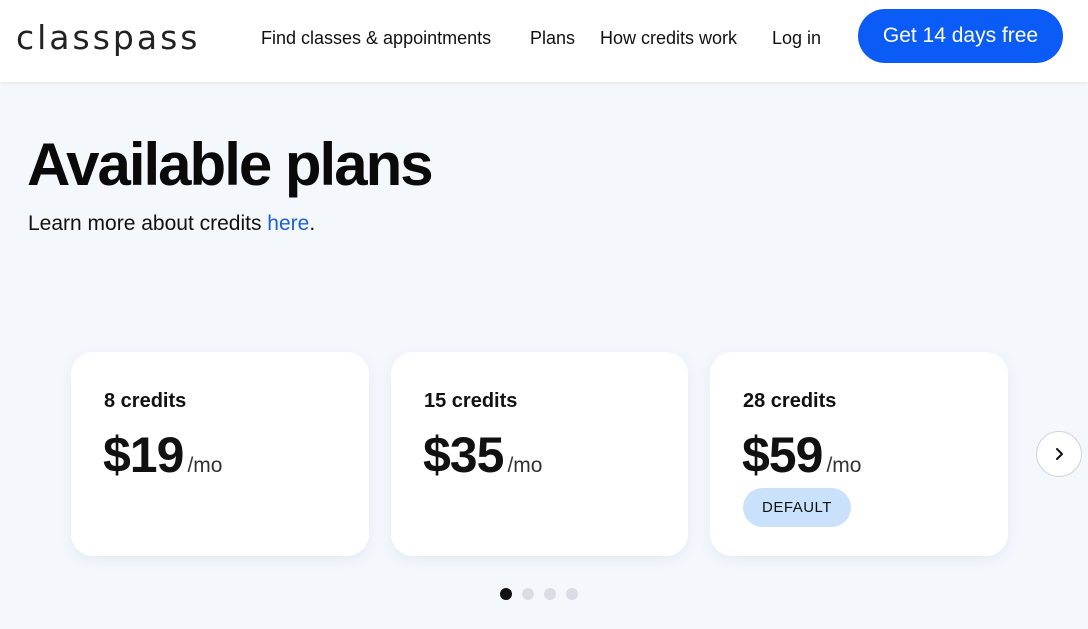 The width and height of the screenshot is (1088, 629). What do you see at coordinates (668, 38) in the screenshot?
I see `nav-how-credits-work: How credits work` at bounding box center [668, 38].